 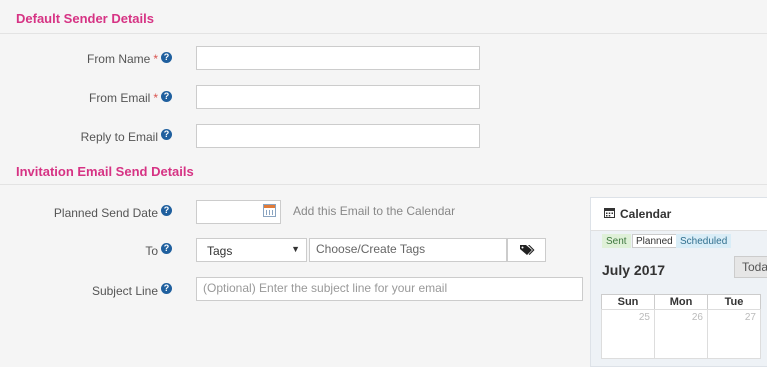 What do you see at coordinates (220, 251) in the screenshot?
I see `recipient-type-value: Tags` at bounding box center [220, 251].